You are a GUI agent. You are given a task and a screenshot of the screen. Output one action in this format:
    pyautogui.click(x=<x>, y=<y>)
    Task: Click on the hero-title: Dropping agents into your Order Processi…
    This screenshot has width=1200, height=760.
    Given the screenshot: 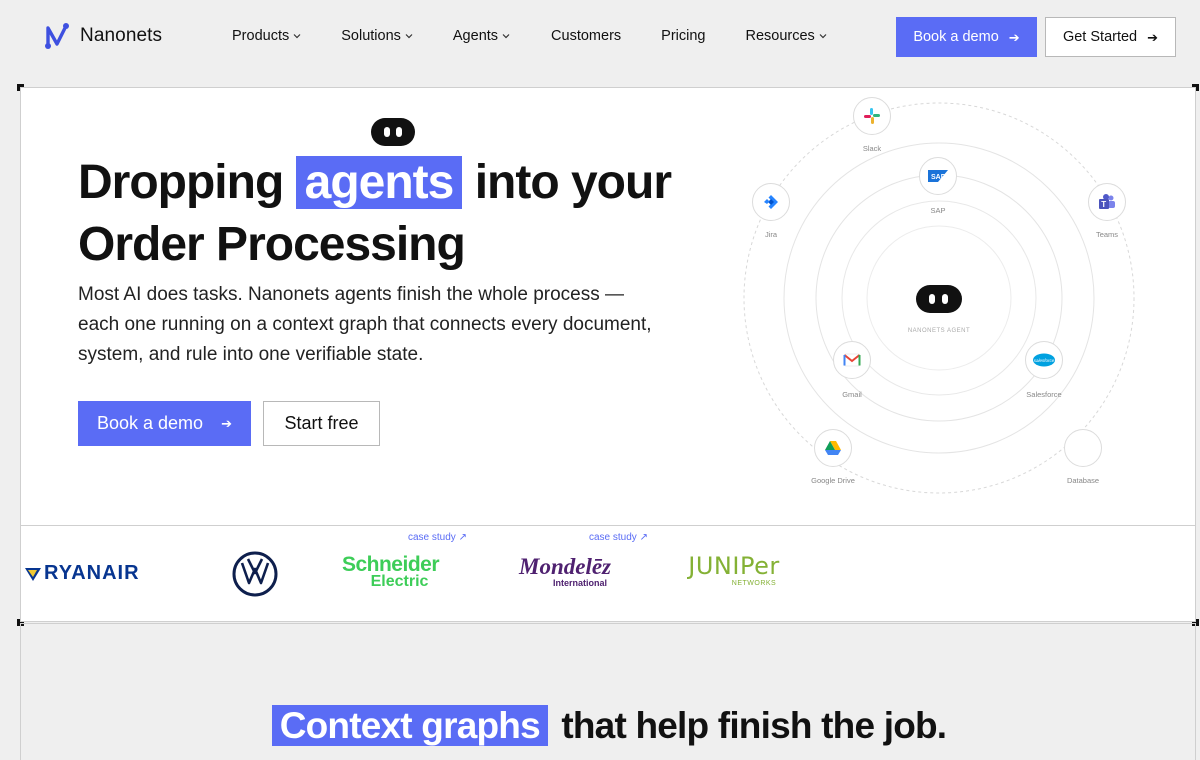 What is the action you would take?
    pyautogui.click(x=388, y=214)
    